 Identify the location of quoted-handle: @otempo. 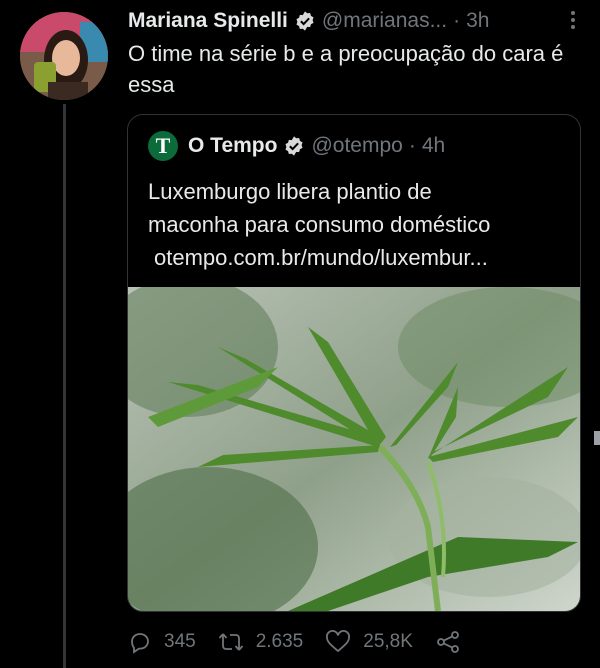
(357, 145).